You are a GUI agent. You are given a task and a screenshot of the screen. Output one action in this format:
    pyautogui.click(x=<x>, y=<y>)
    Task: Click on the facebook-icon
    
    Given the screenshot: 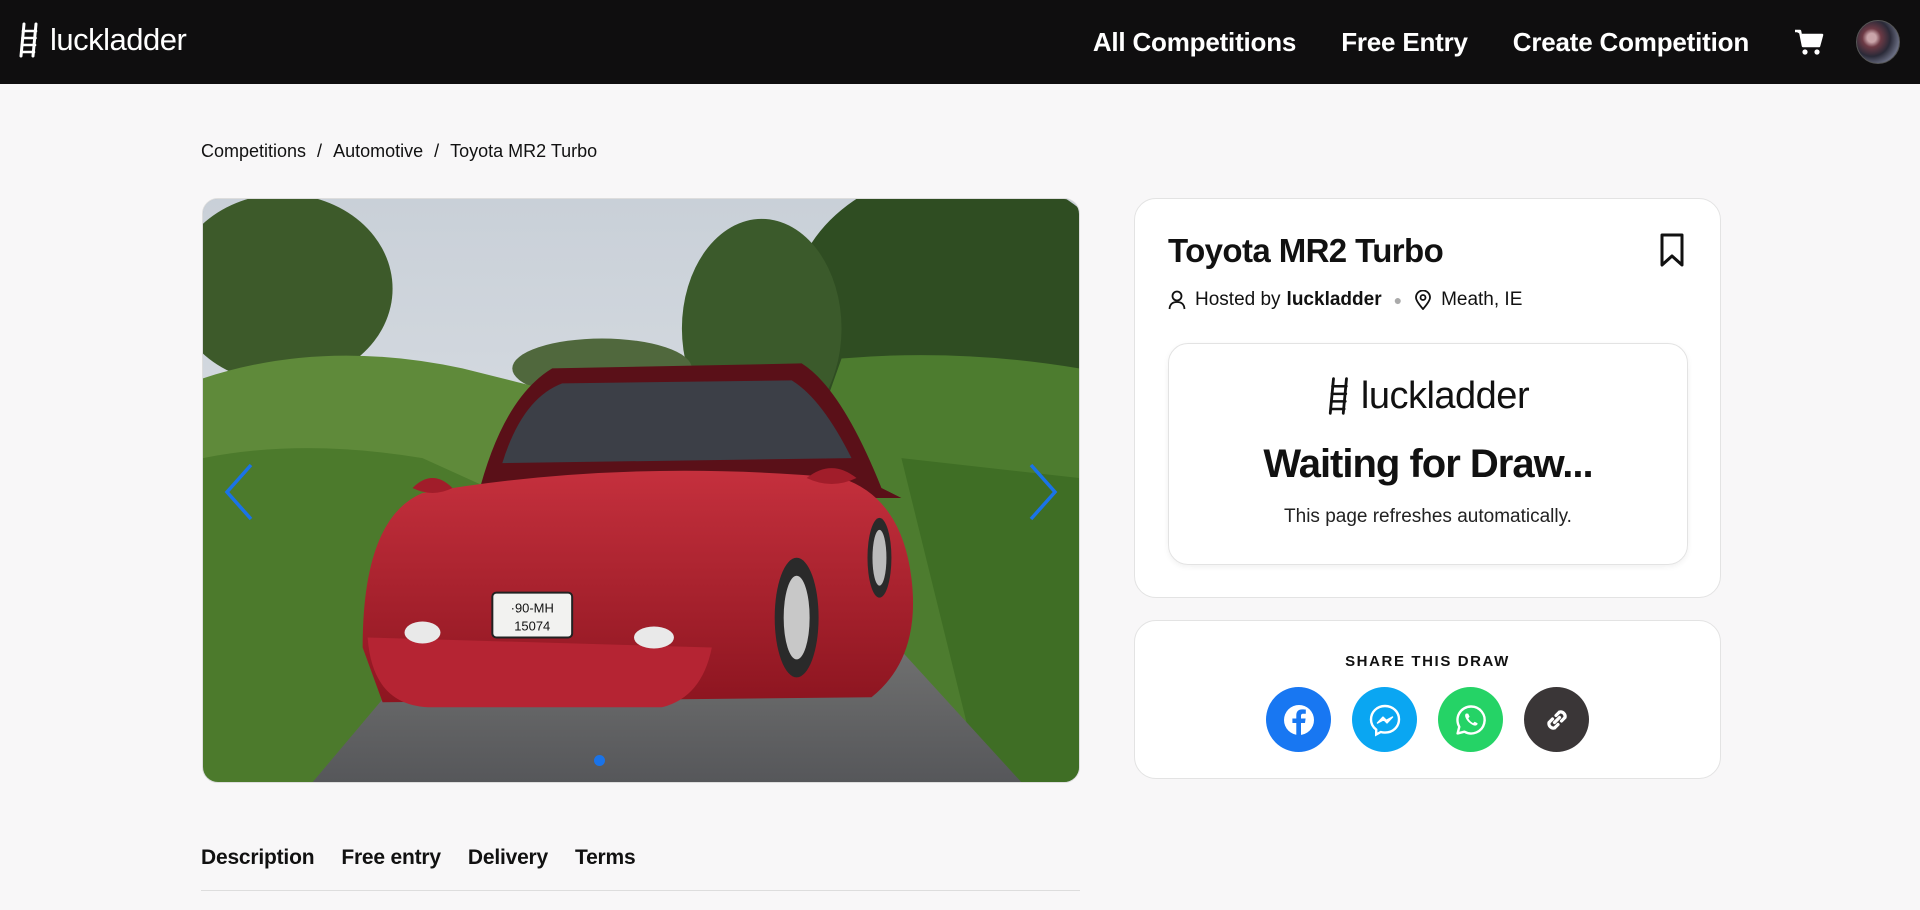 What is the action you would take?
    pyautogui.click(x=1298, y=719)
    